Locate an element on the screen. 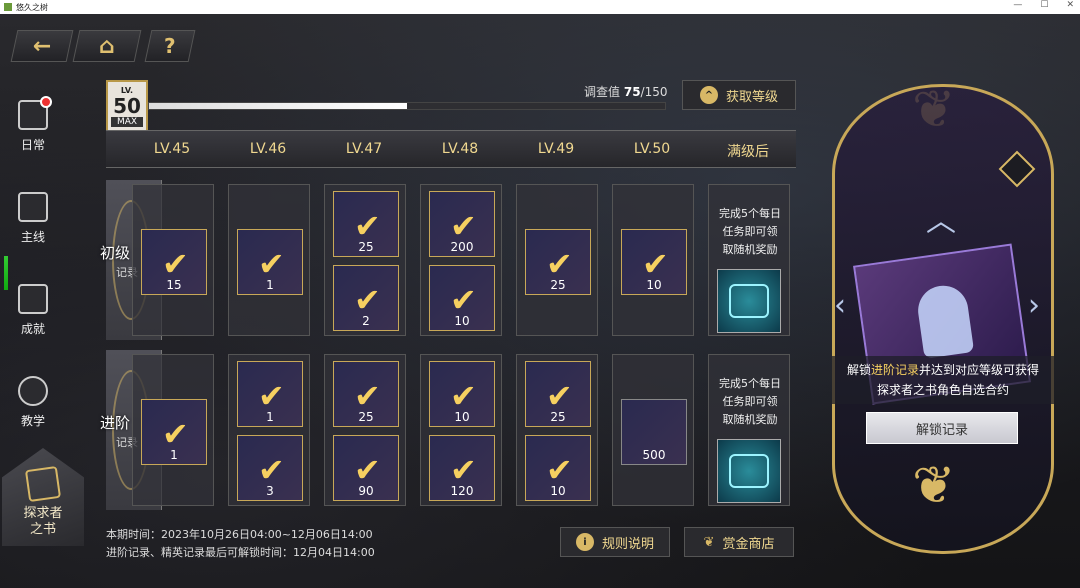 Image resolution: width=1080 pixels, height=588 pixels. rules-button: i 规则说明 is located at coordinates (615, 542).